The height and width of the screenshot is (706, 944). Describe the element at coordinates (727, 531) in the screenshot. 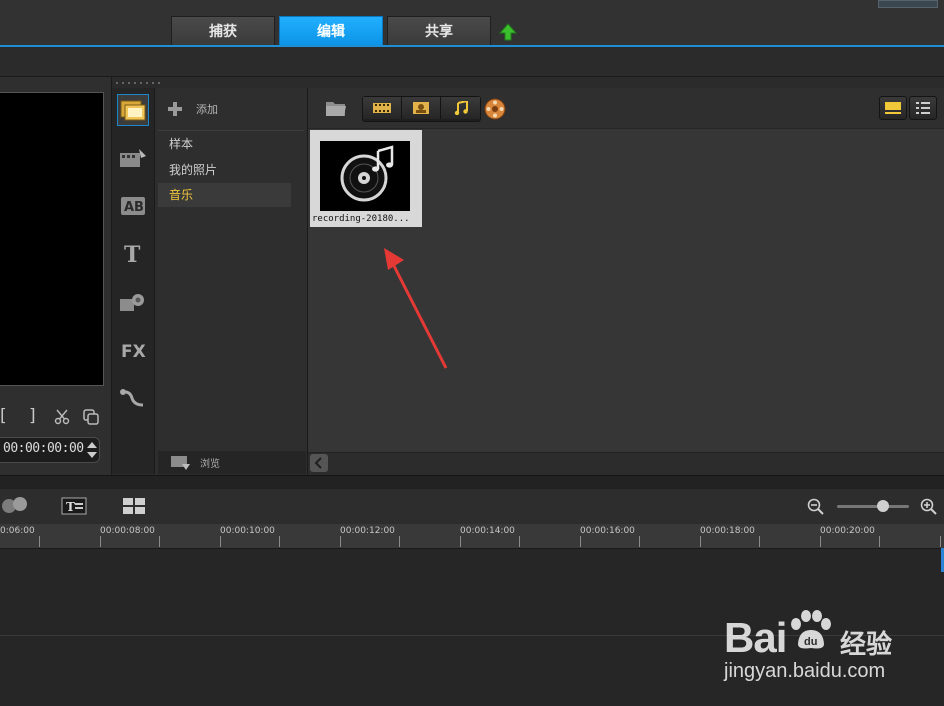

I see `ruler-label: 00:00:18:00` at that location.